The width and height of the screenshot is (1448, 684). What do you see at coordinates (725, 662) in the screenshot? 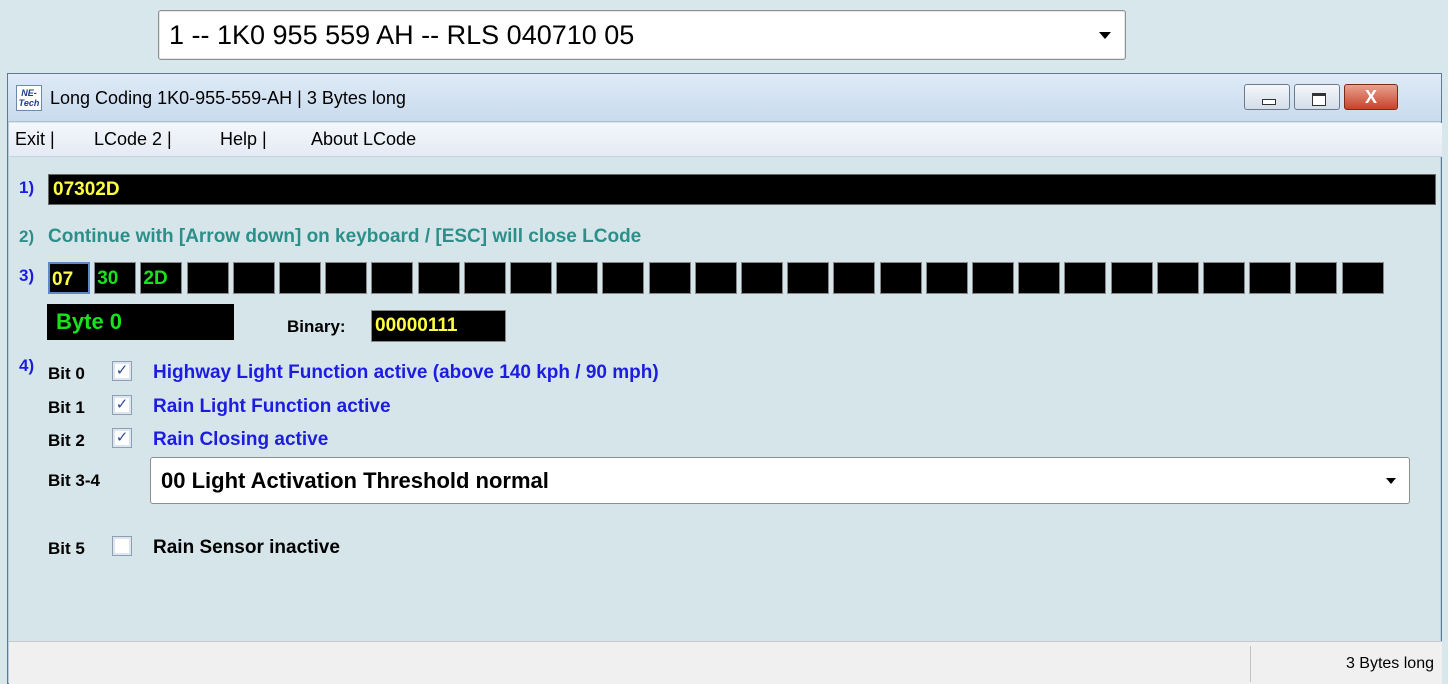
I see `status-bar: 3 Bytes long` at bounding box center [725, 662].